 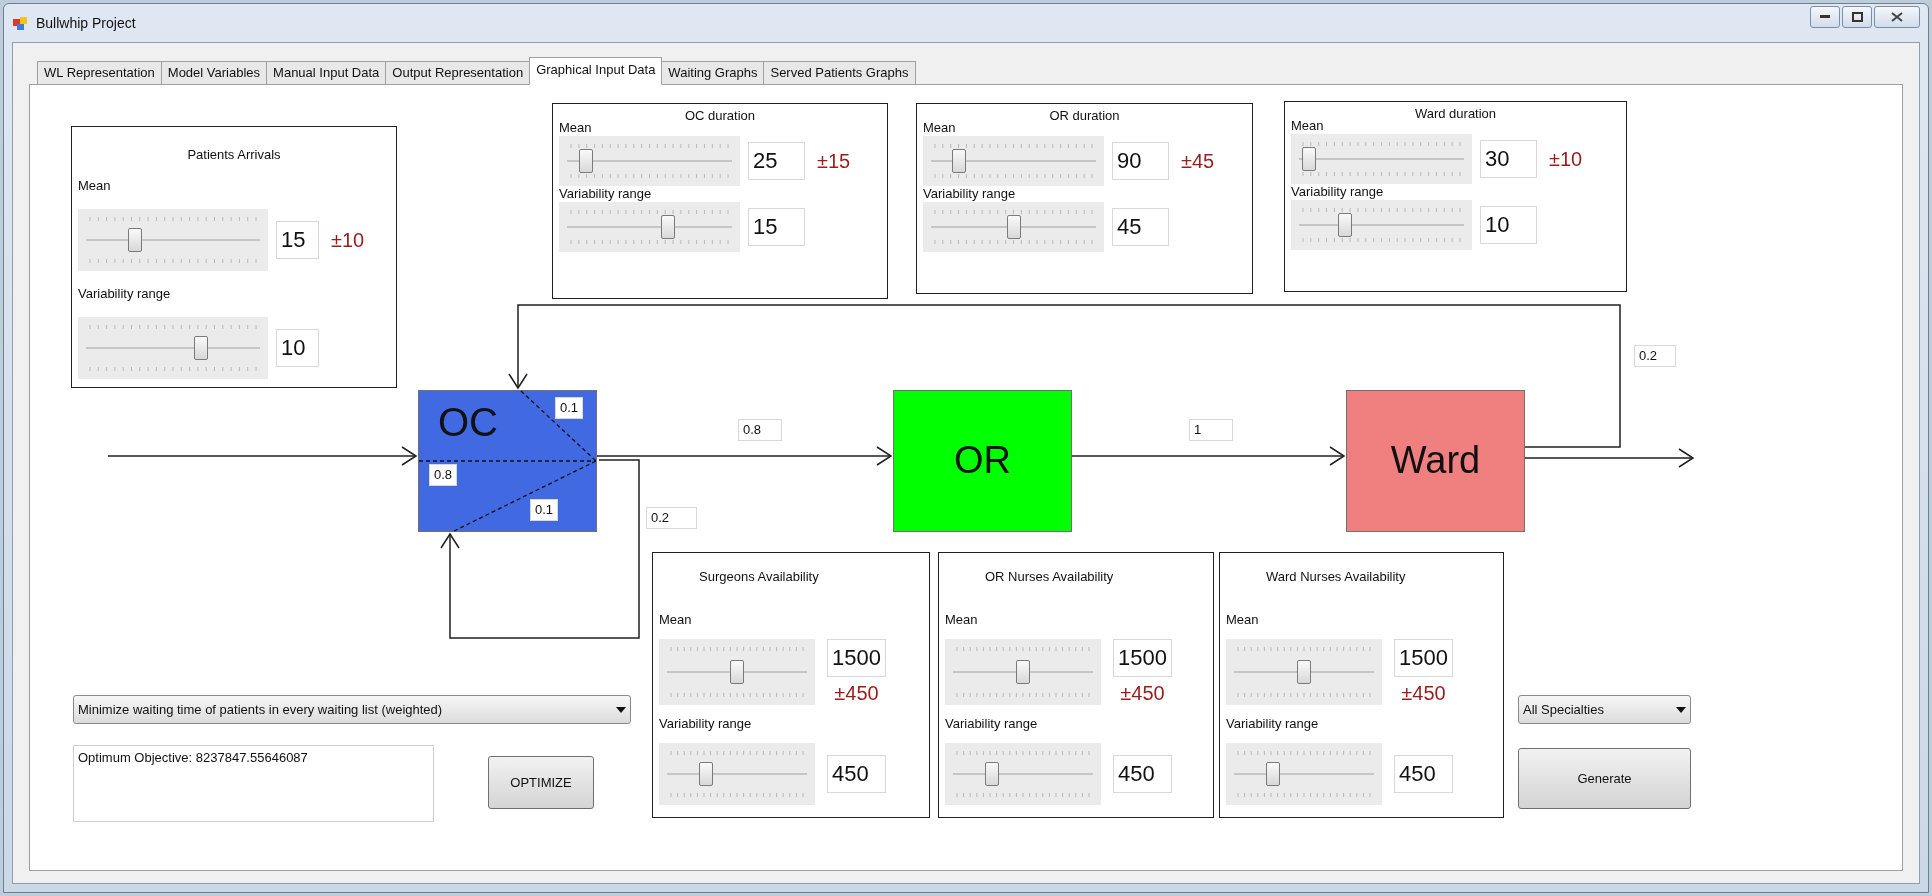 What do you see at coordinates (1435, 460) in the screenshot?
I see `node-label: Ward` at bounding box center [1435, 460].